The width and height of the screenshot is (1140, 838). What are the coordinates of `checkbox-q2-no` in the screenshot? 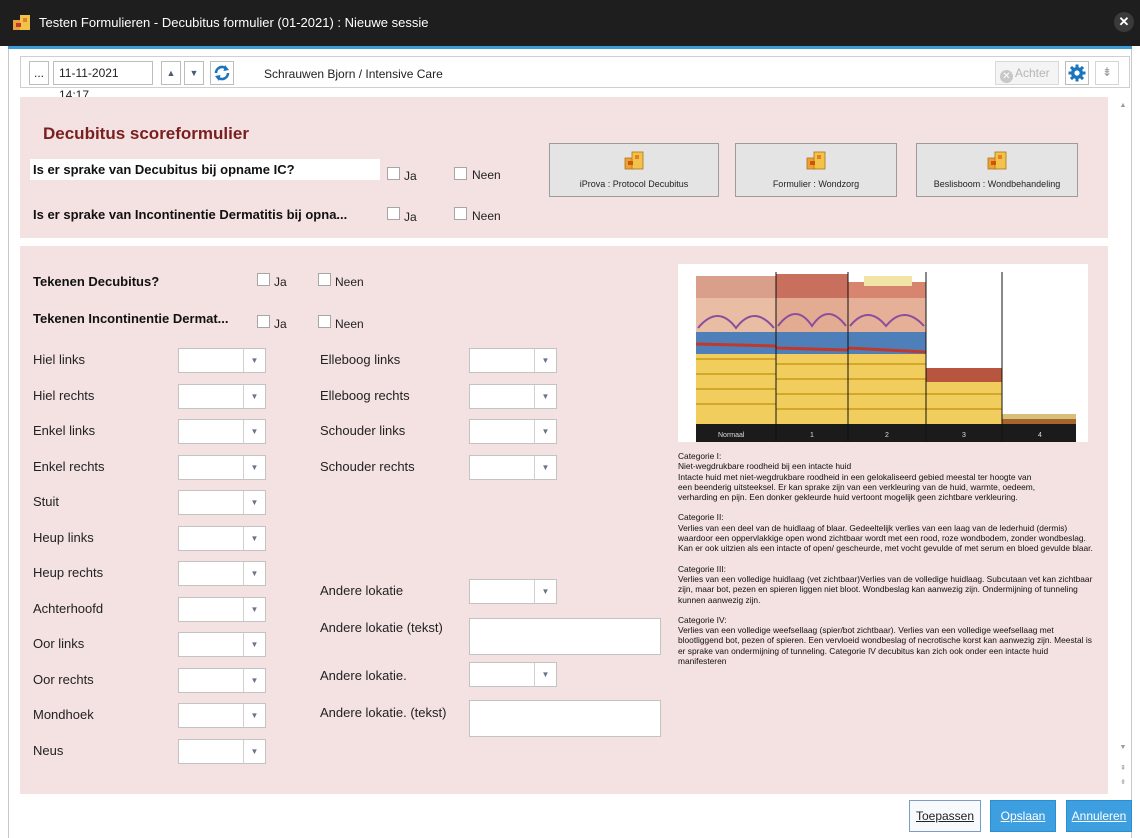 It's located at (460, 213).